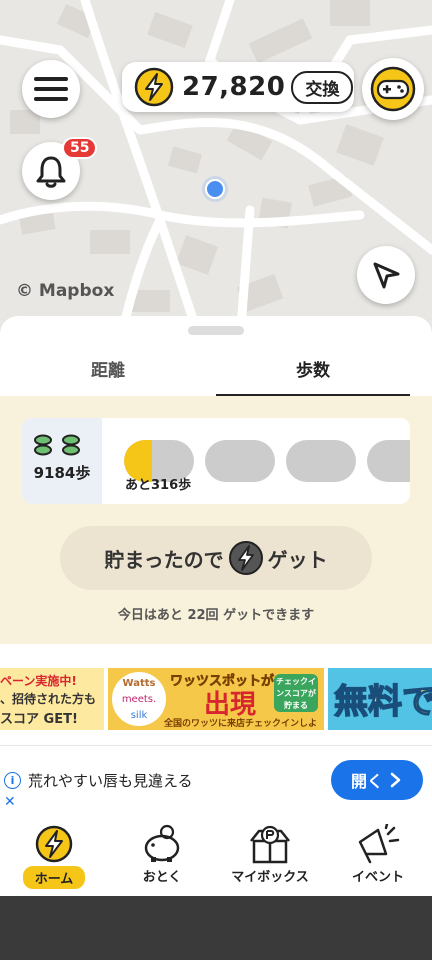 This screenshot has height=960, width=432. I want to click on promo-banner-invite: ペーン実施中! 、招待された方も スコア GET!, so click(52, 699).